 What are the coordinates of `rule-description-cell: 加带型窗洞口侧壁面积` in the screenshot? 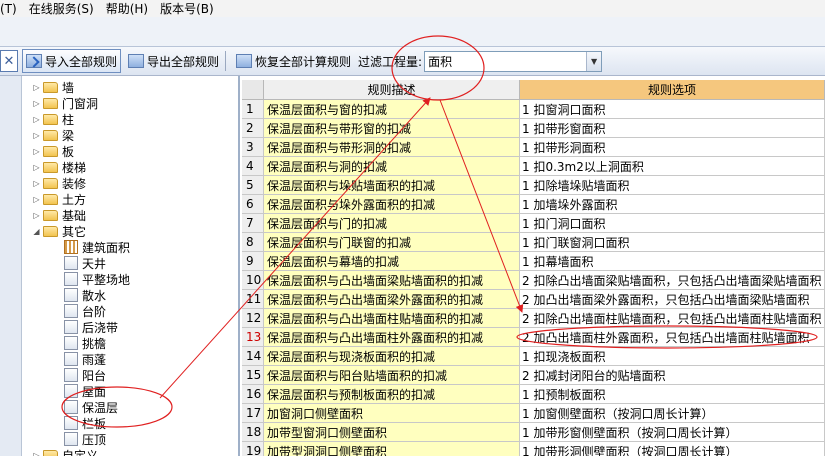 It's located at (392, 432).